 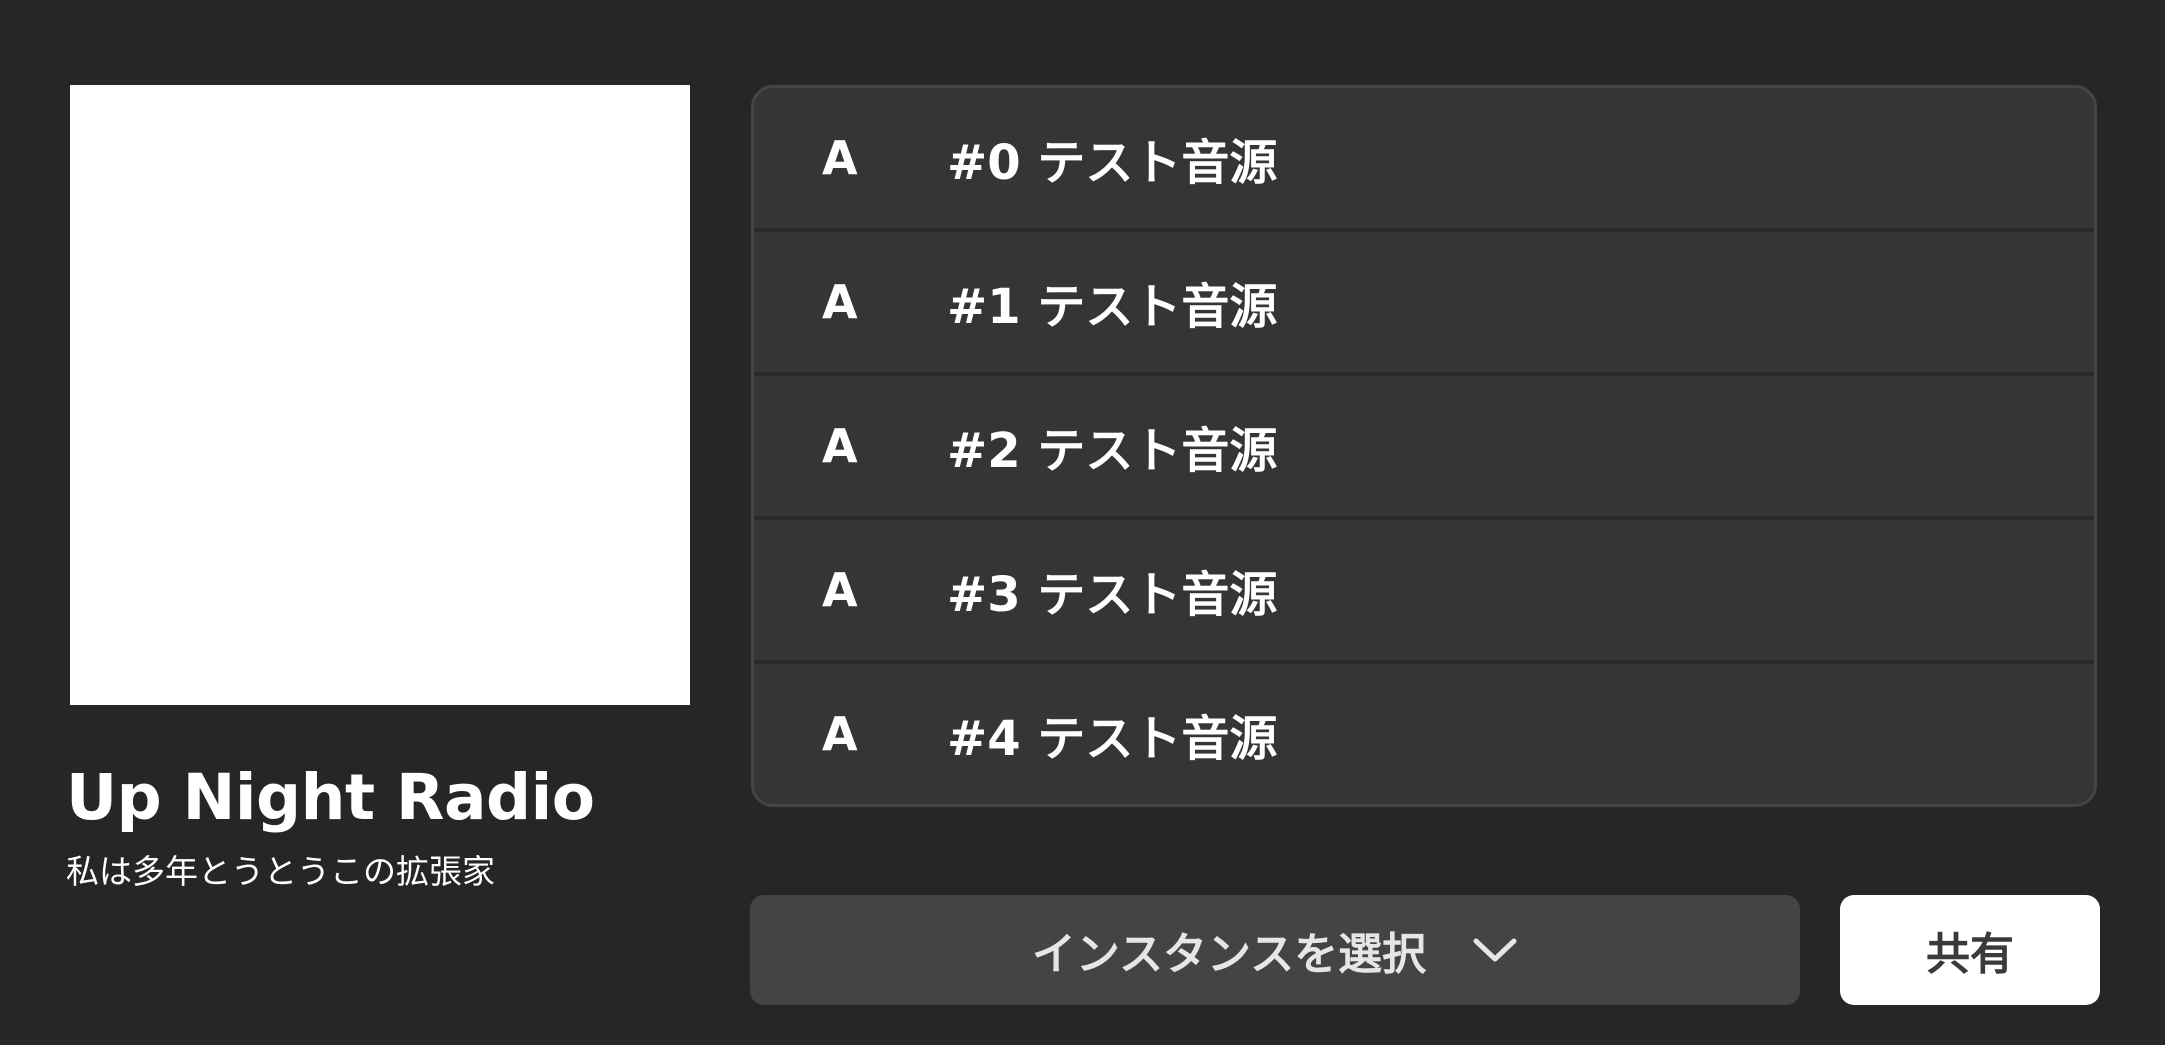 What do you see at coordinates (1229, 954) in the screenshot?
I see `instance-select-label: インスタンスを選択` at bounding box center [1229, 954].